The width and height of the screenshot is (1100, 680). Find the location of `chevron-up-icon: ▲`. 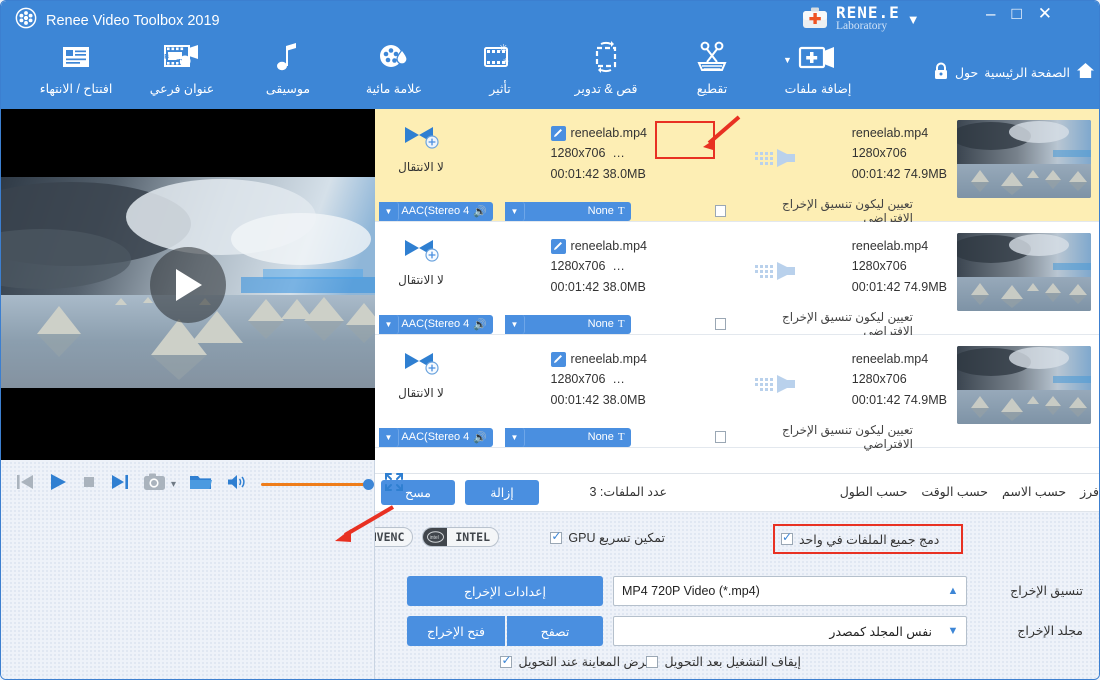

chevron-up-icon: ▲ is located at coordinates (953, 591).